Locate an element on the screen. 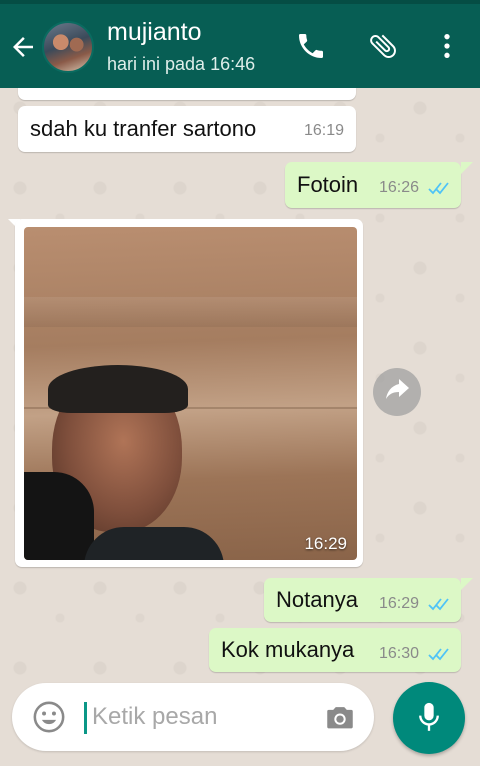  photo-shadow is located at coordinates (59, 516).